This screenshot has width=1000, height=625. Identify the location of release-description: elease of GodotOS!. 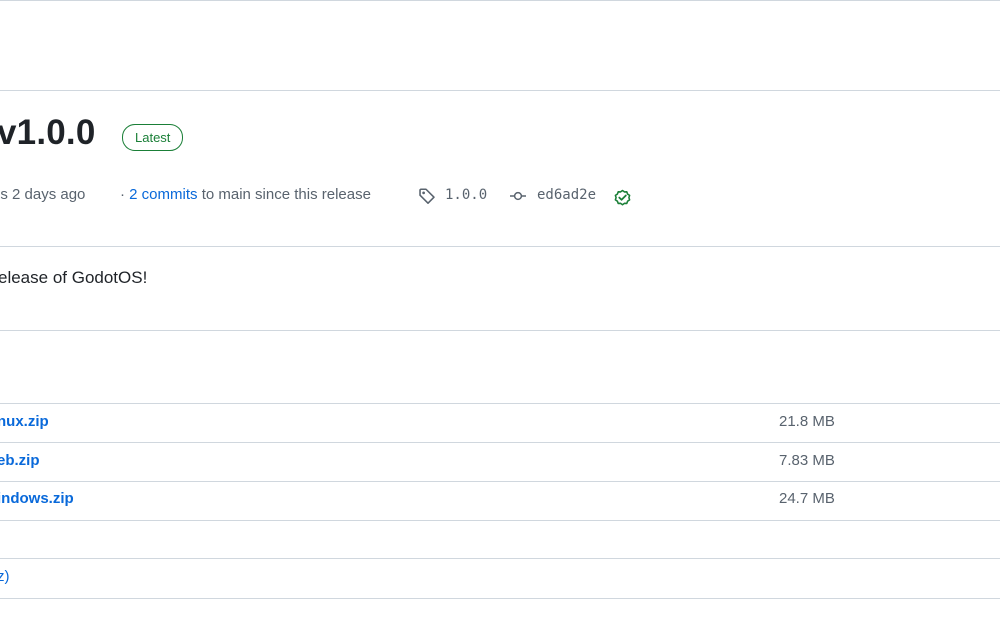
(74, 277).